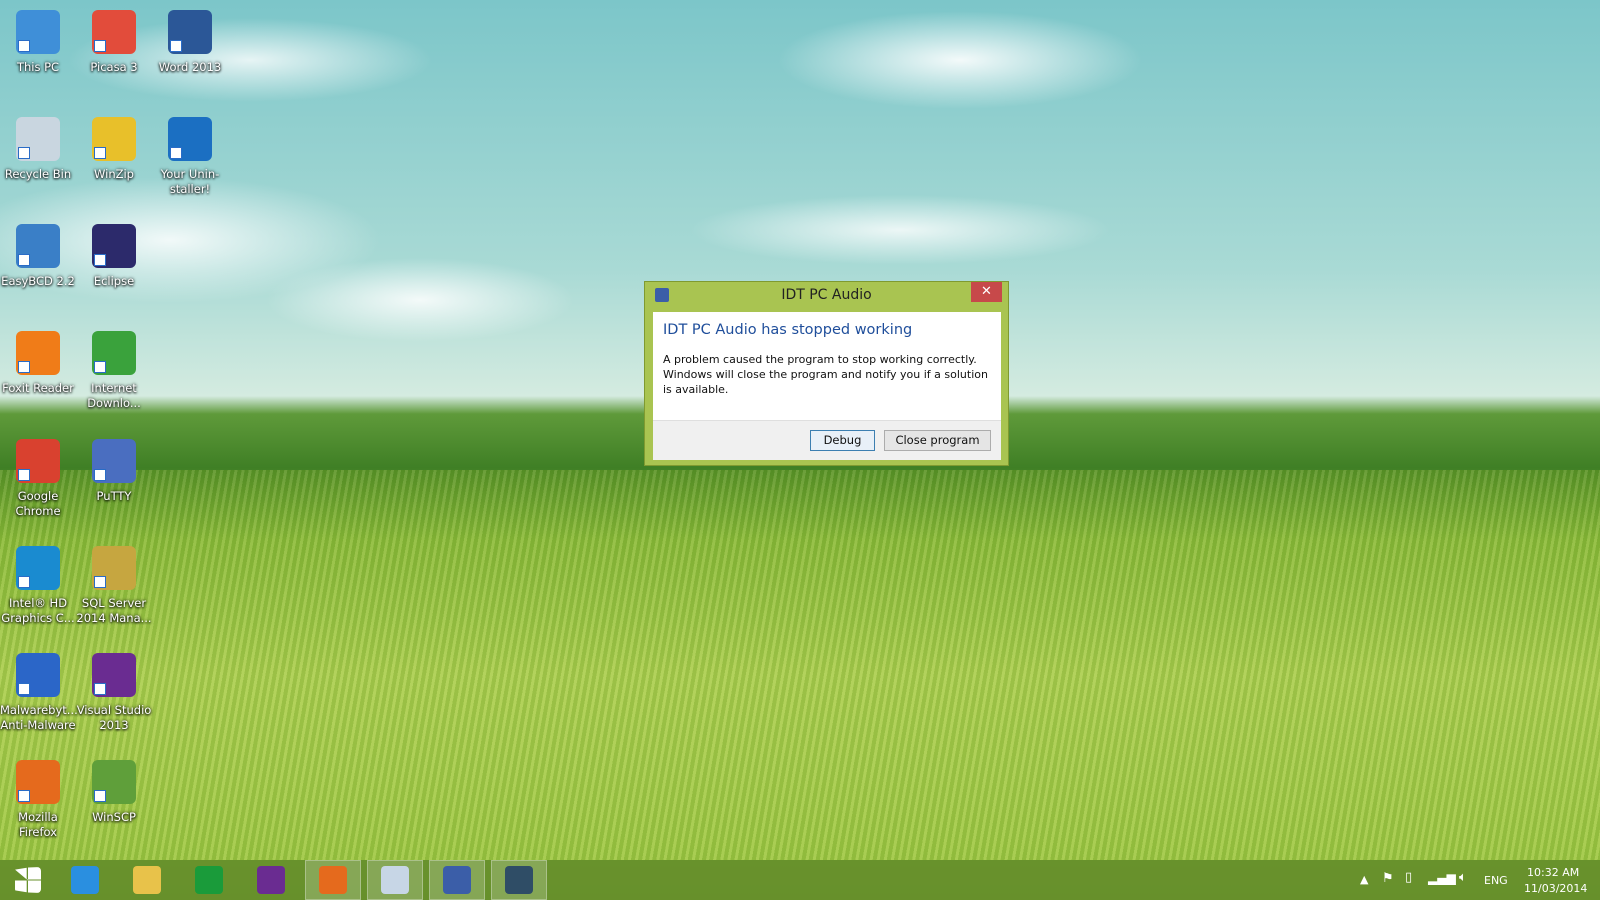 The image size is (1600, 900). Describe the element at coordinates (1442, 878) in the screenshot. I see `network-icon: ▂▄▆` at that location.